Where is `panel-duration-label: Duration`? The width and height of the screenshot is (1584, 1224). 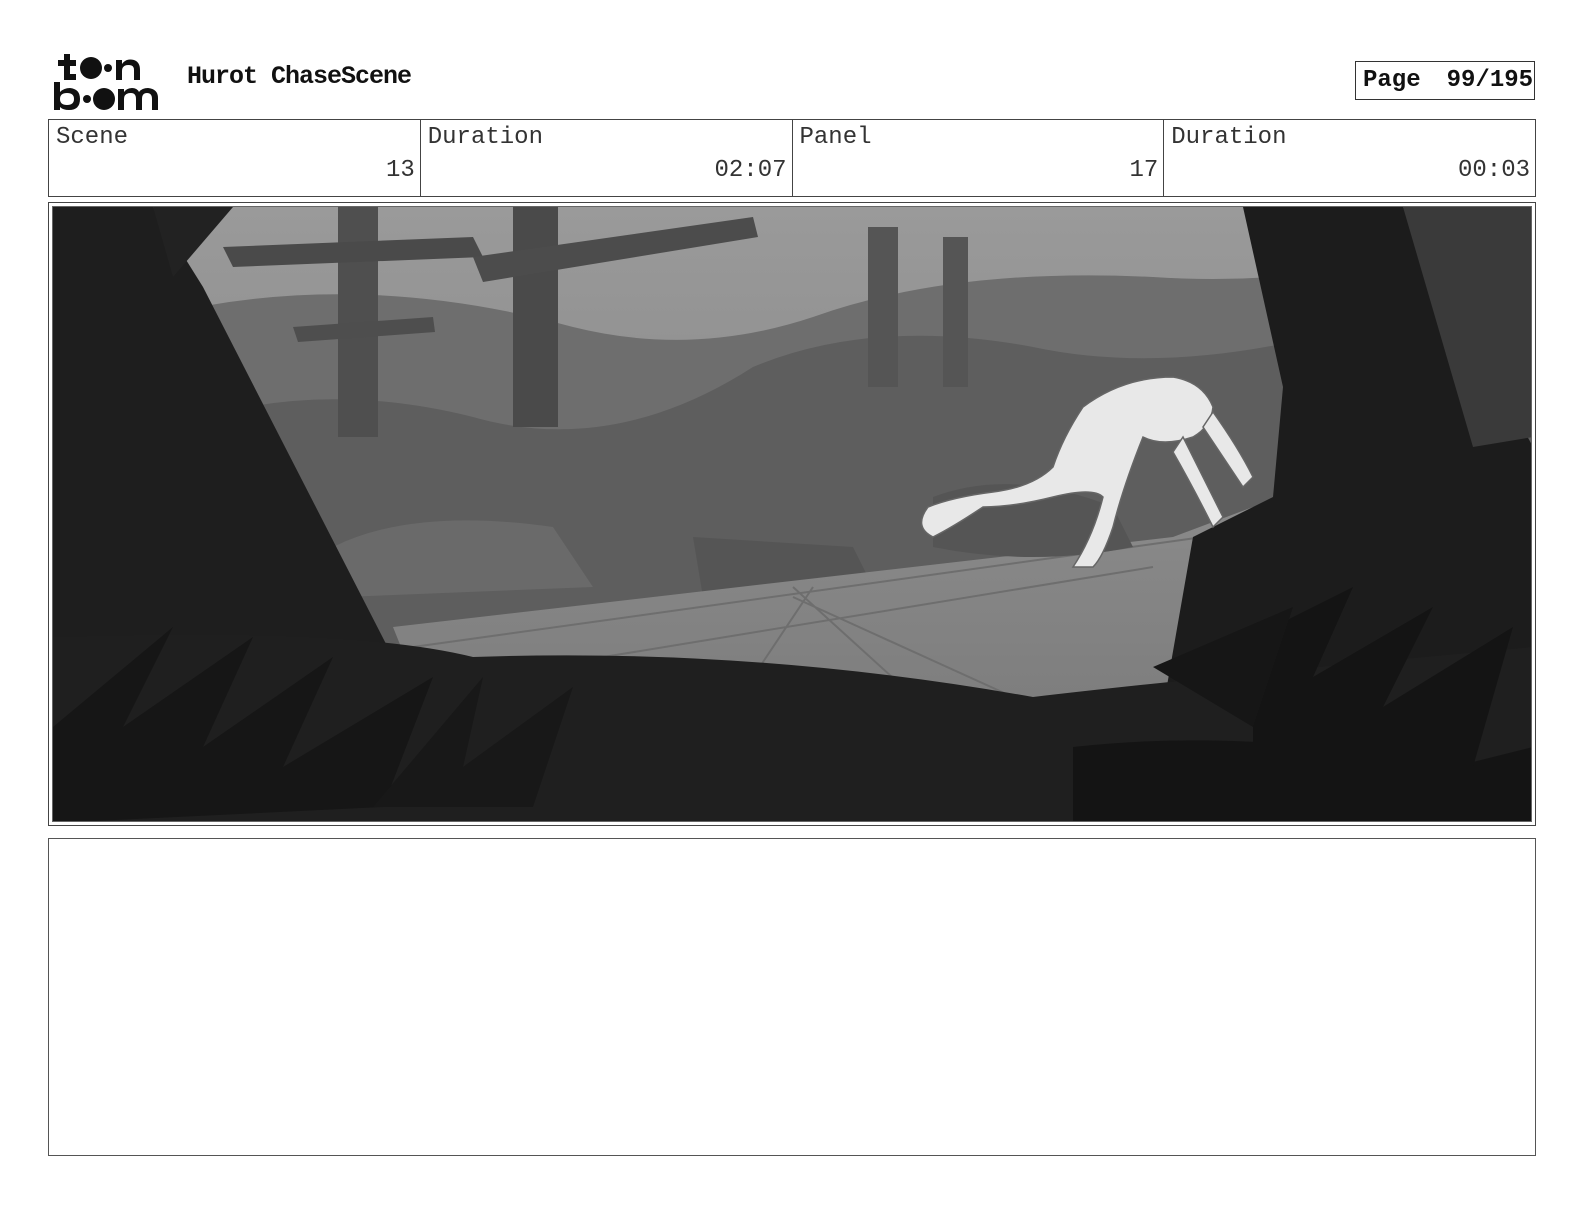 panel-duration-label: Duration is located at coordinates (1229, 137).